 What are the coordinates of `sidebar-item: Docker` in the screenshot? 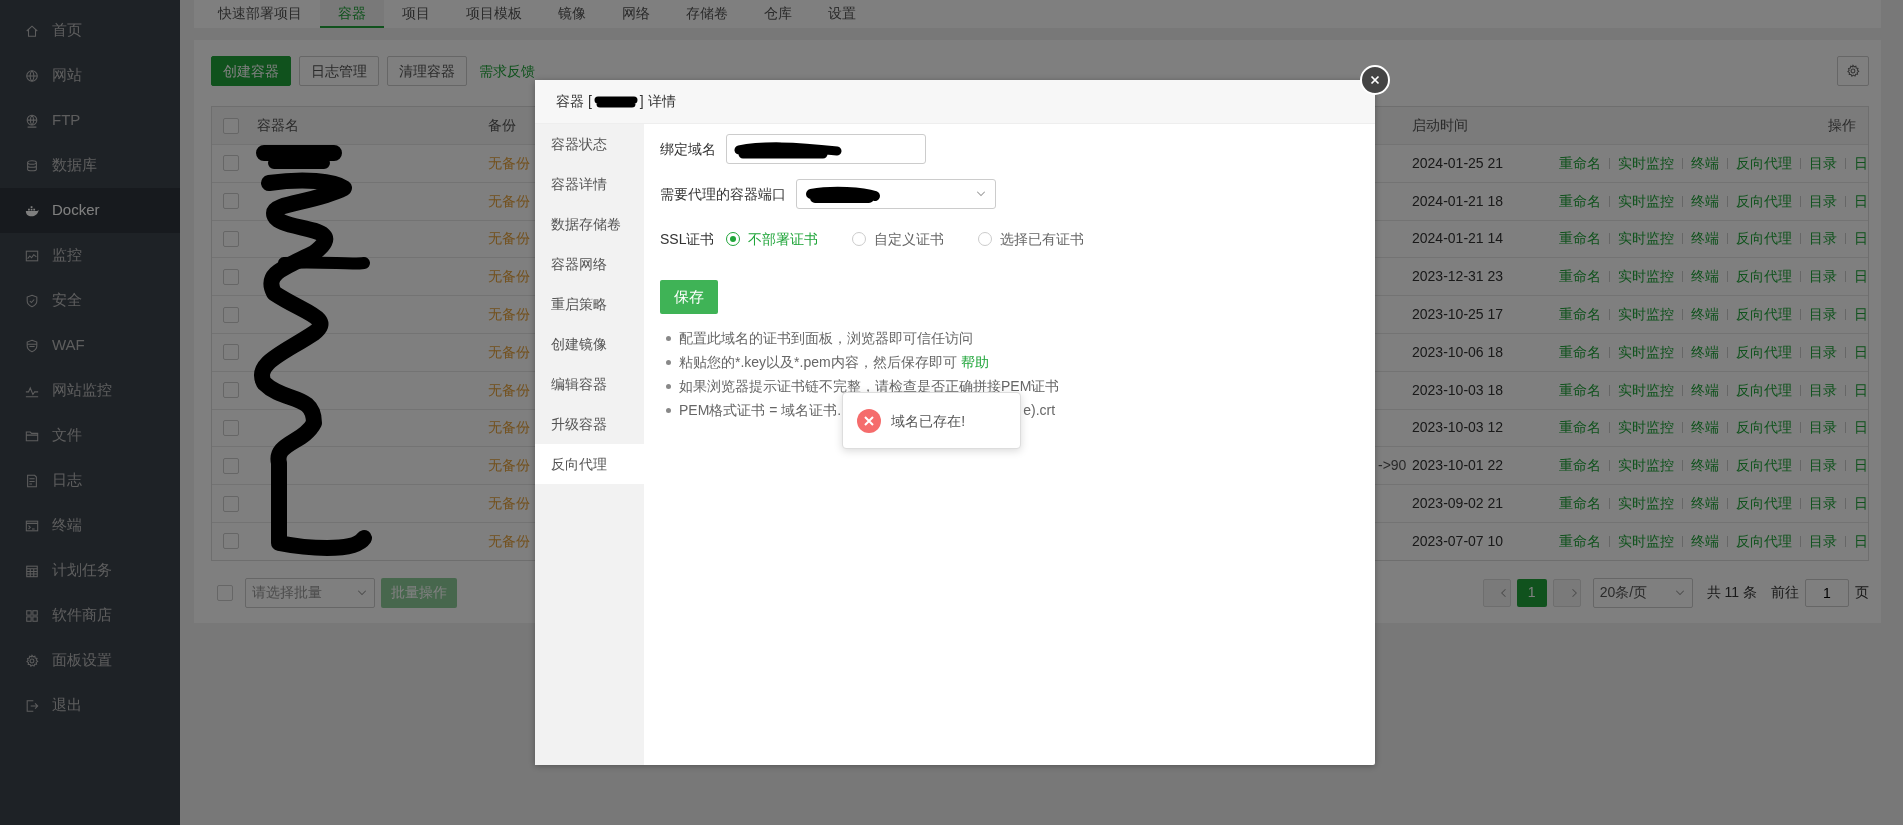 It's located at (90, 210).